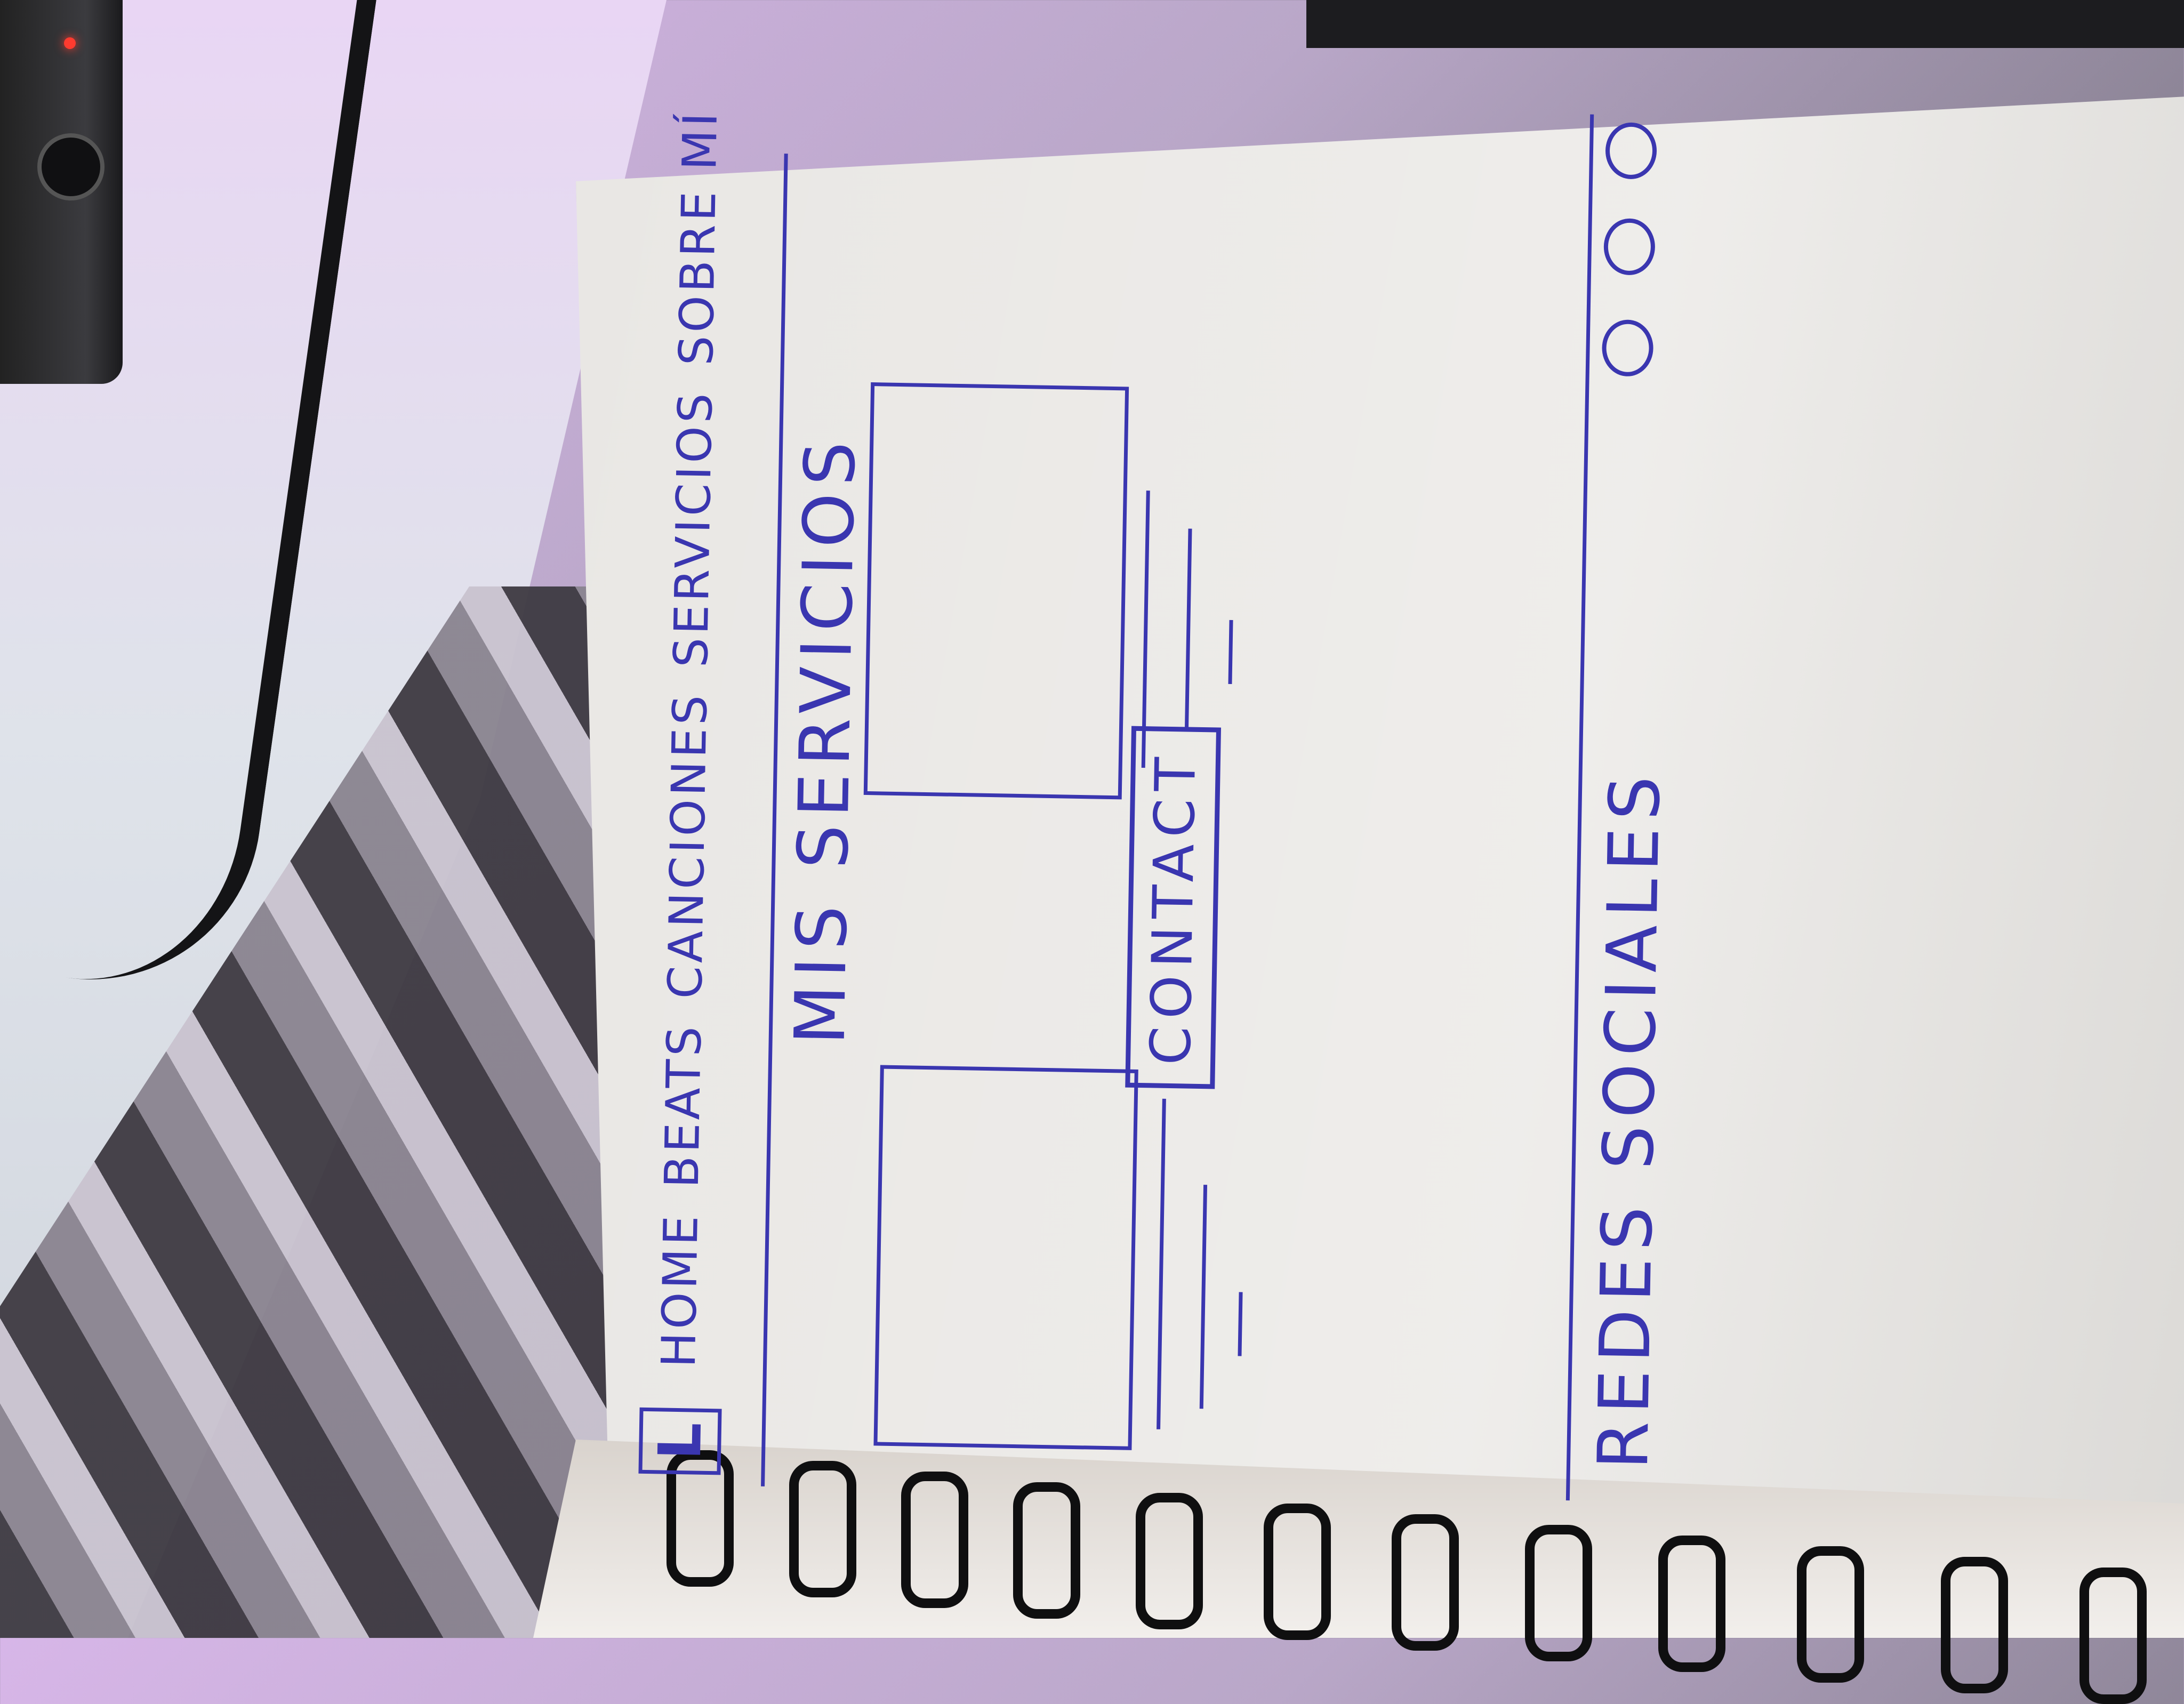  Describe the element at coordinates (683, 1106) in the screenshot. I see `nav-item-beats: BEATS` at that location.